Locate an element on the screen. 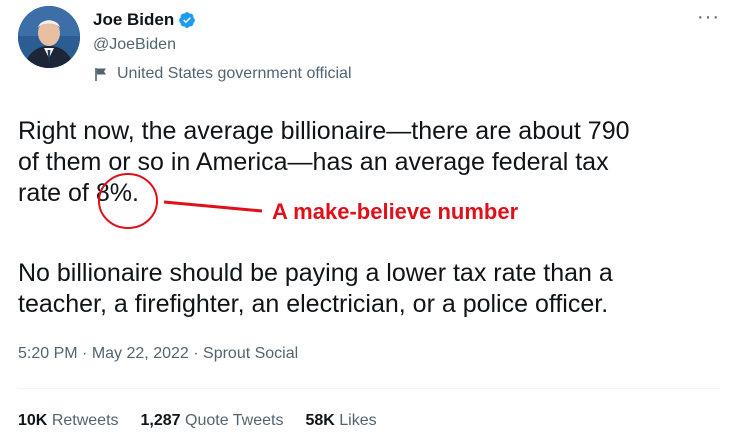 The image size is (734, 437). tweet-date: May 22, 2022 is located at coordinates (140, 353).